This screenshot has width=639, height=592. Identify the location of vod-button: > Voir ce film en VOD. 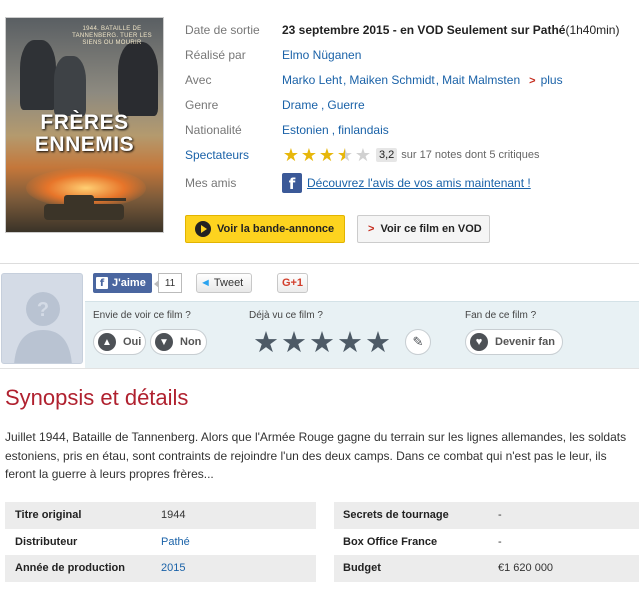
(423, 229).